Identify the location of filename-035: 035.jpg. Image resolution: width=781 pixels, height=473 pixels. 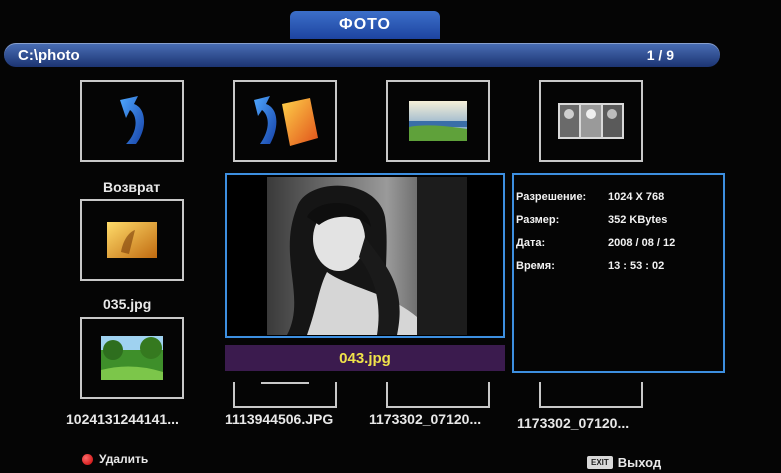
(127, 304).